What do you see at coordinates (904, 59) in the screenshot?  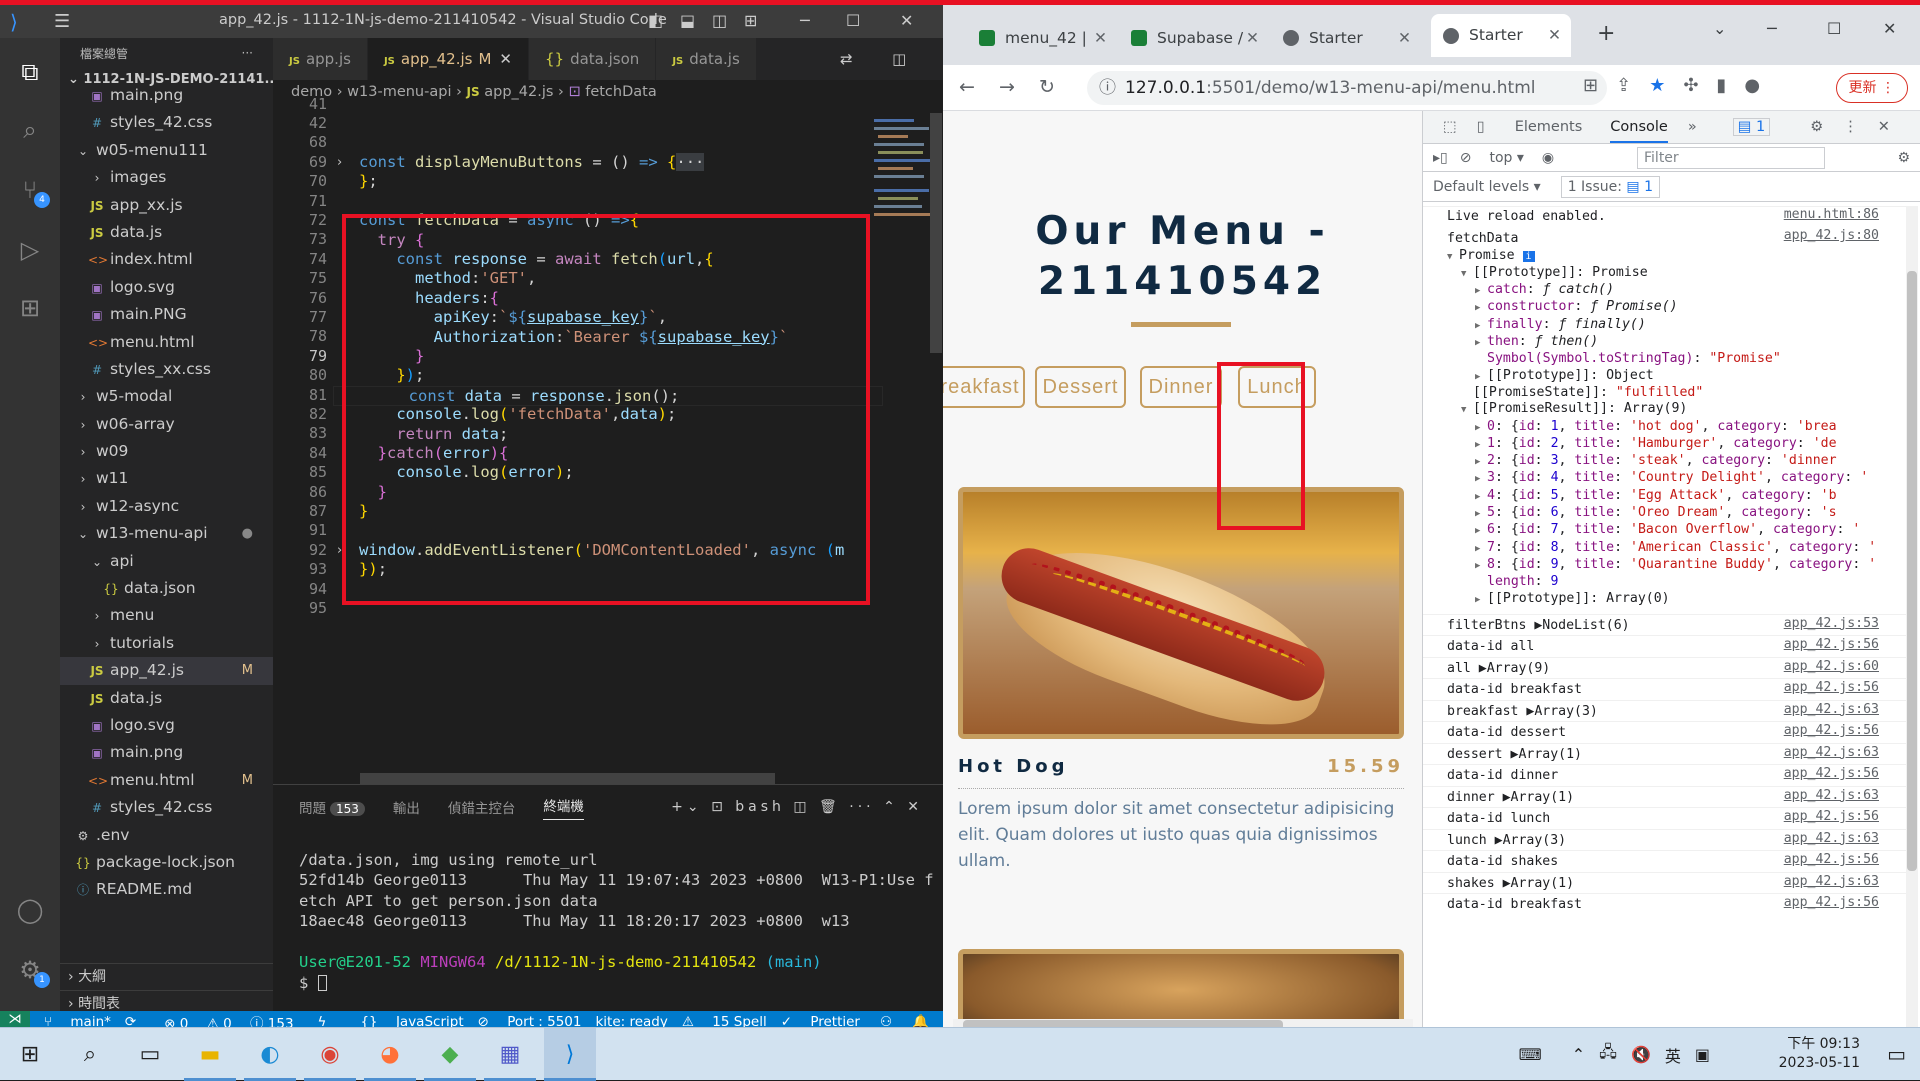 I see `split-editor-icon: ◫` at bounding box center [904, 59].